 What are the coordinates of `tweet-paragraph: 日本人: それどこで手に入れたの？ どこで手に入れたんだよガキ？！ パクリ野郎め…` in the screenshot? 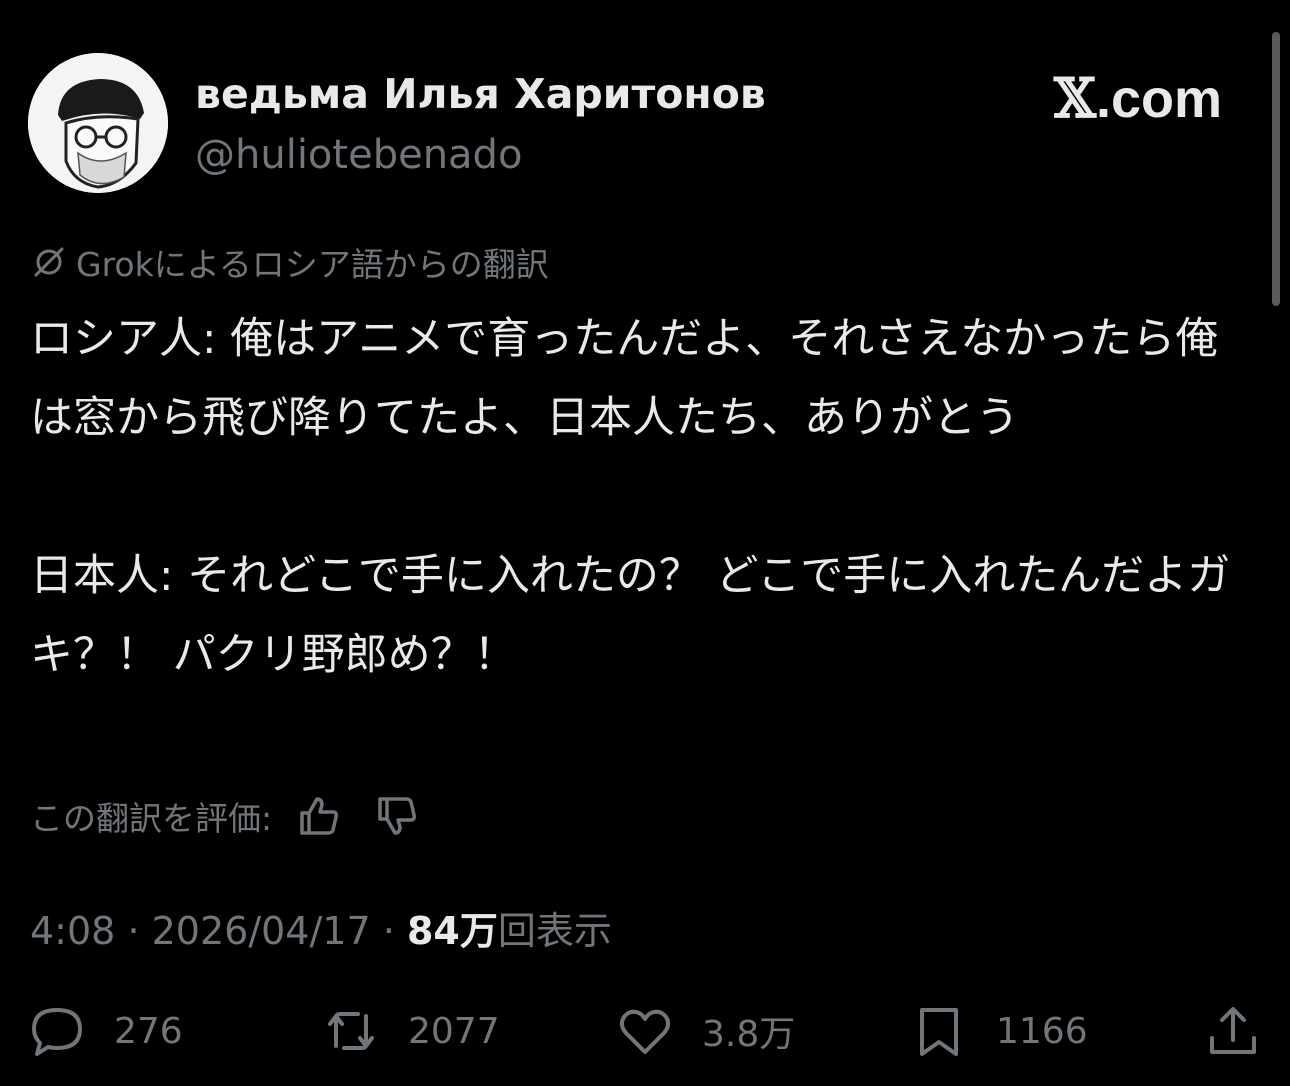 It's located at (630, 615).